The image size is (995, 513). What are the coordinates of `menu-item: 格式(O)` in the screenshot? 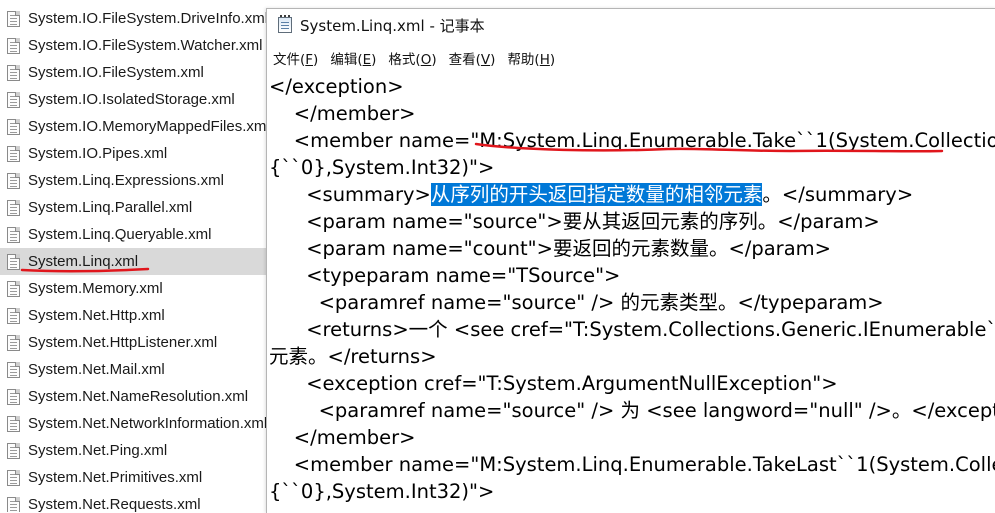 It's located at (412, 58).